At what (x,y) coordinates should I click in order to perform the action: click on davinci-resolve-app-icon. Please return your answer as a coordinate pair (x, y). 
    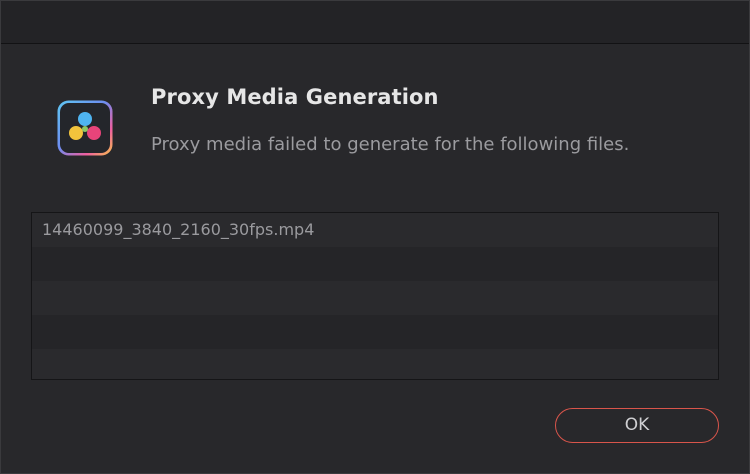
    Looking at the image, I should click on (85, 128).